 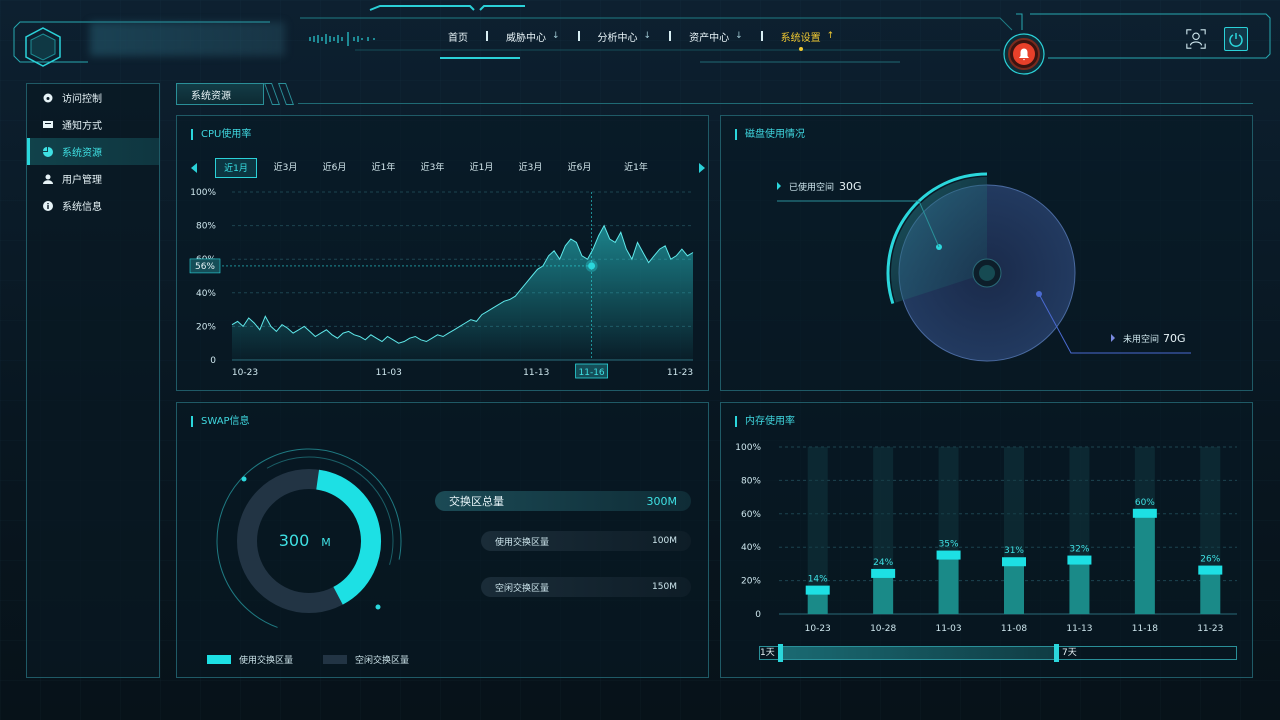 I want to click on slider-handle-start, so click(x=780, y=653).